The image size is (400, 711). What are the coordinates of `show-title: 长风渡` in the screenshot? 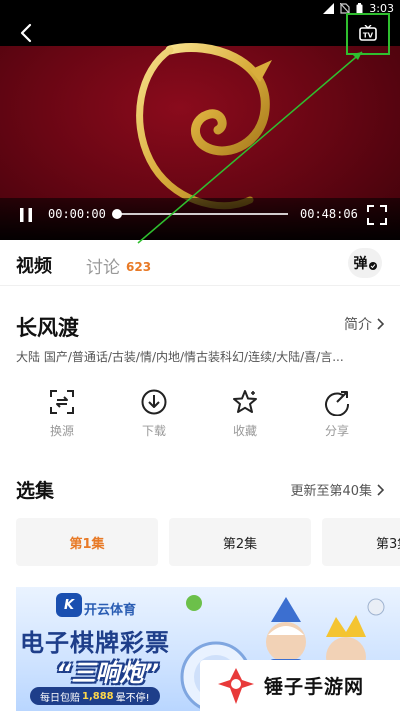 It's located at (47, 328).